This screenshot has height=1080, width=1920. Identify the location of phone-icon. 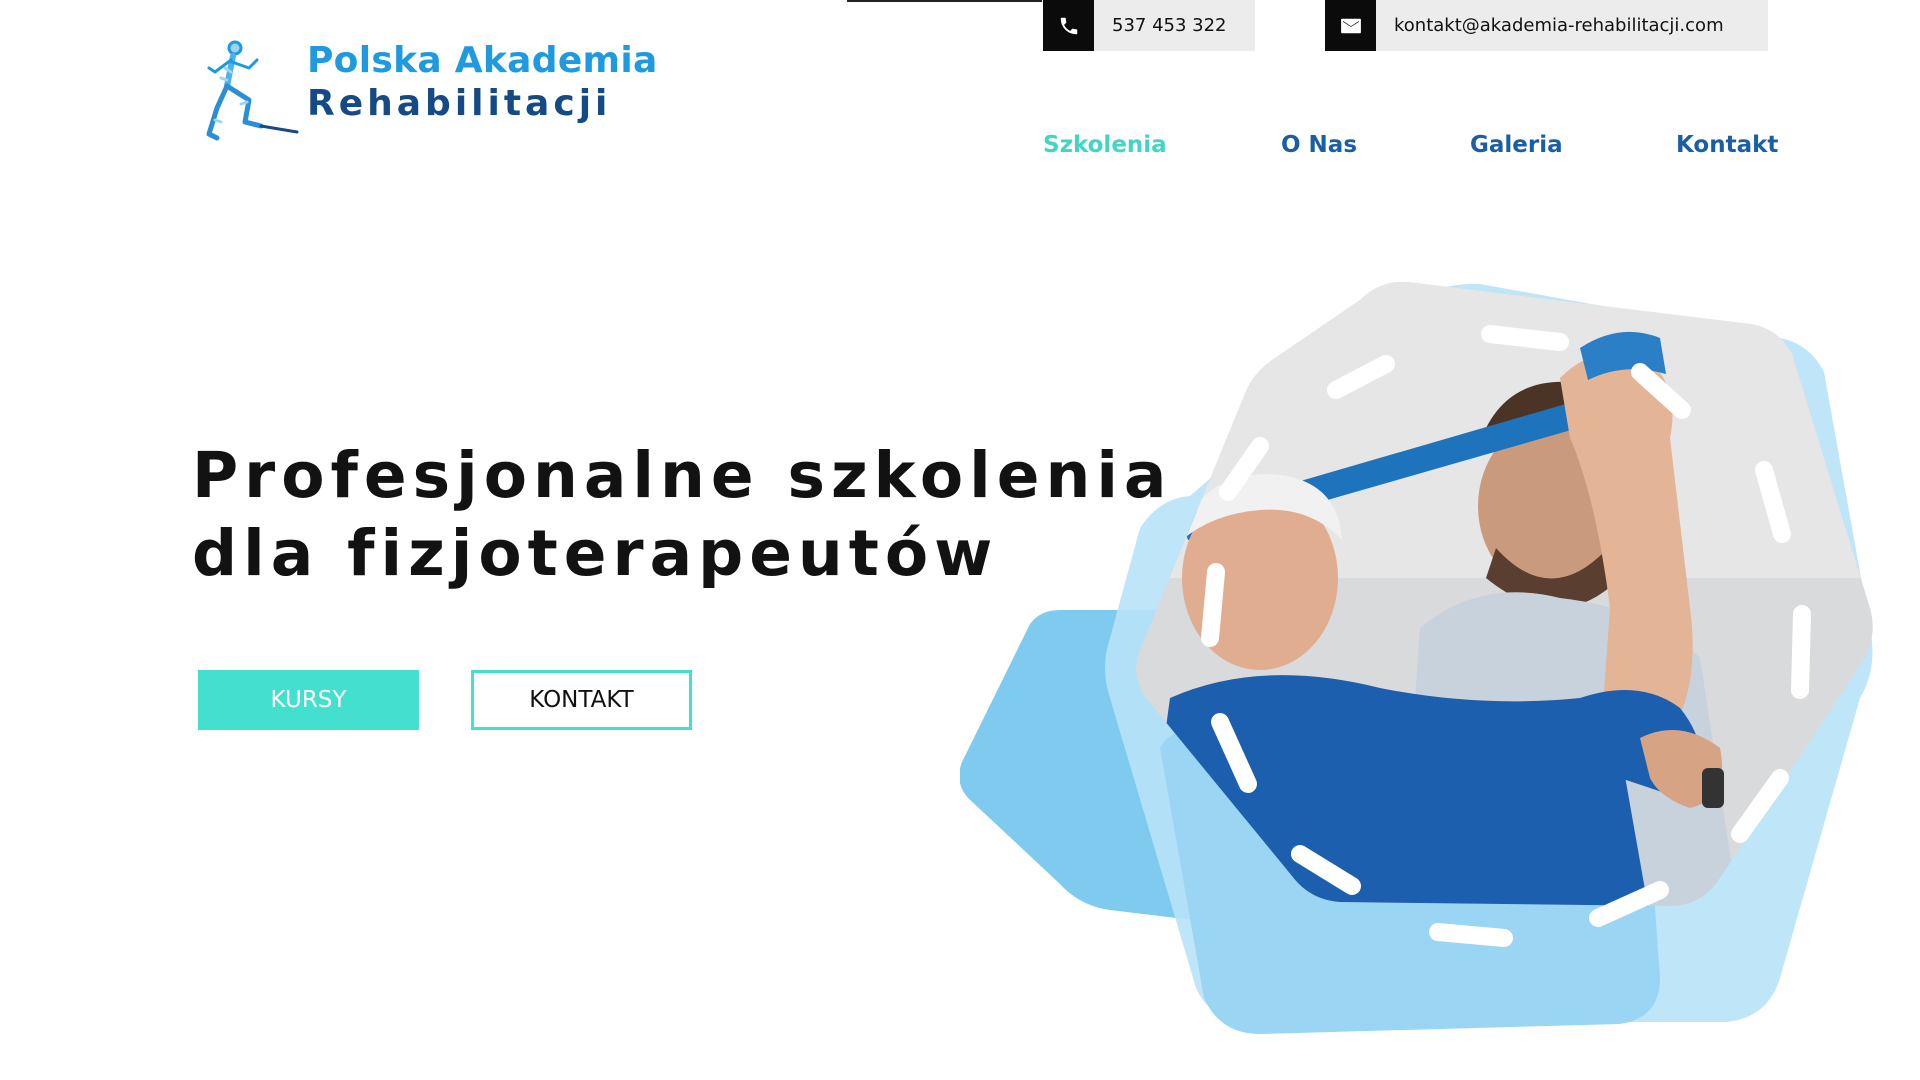
(1068, 25).